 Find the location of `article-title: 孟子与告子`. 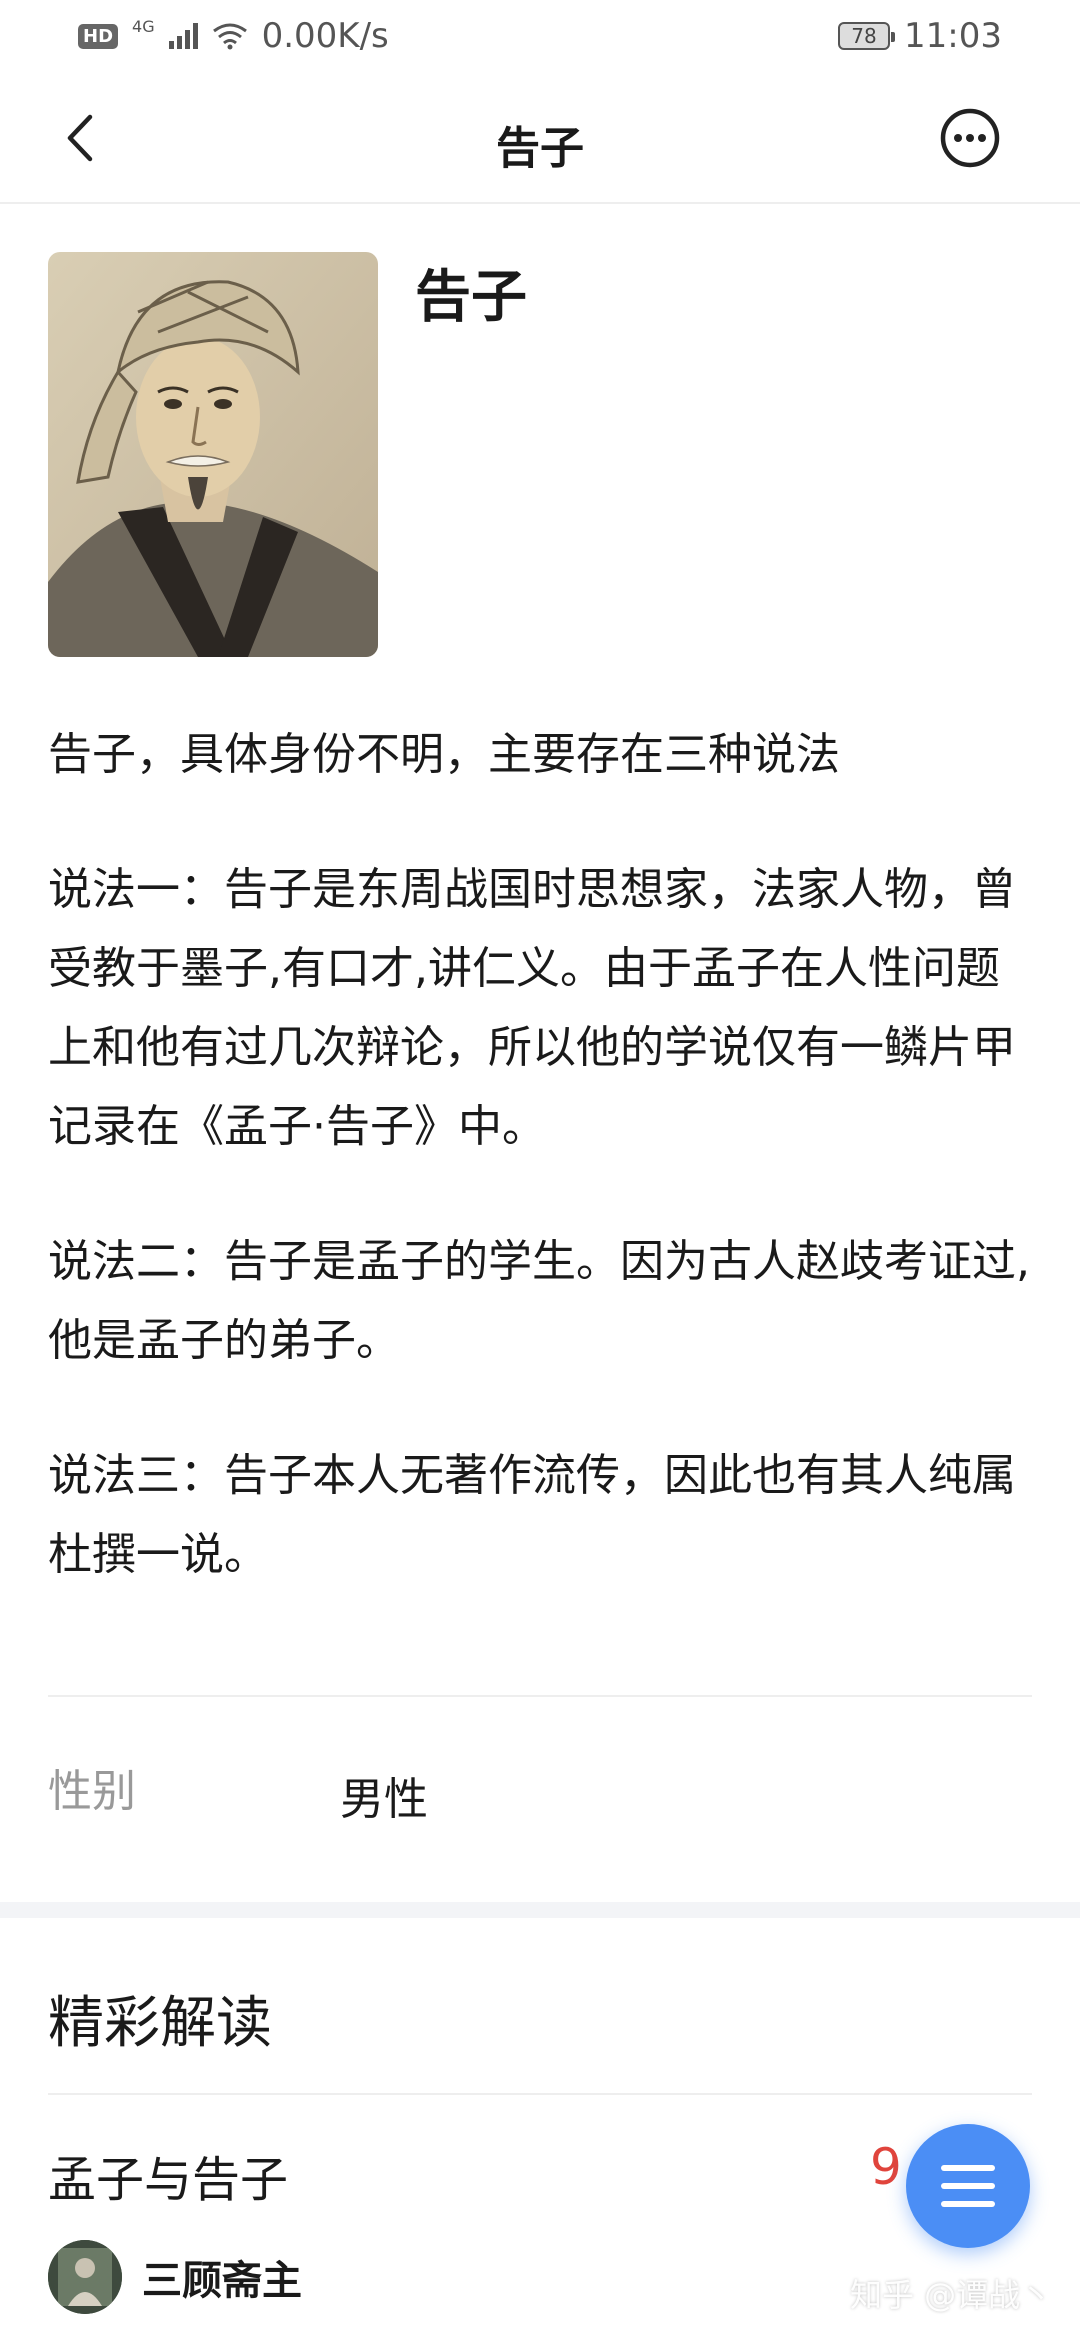

article-title: 孟子与告子 is located at coordinates (168, 2175).